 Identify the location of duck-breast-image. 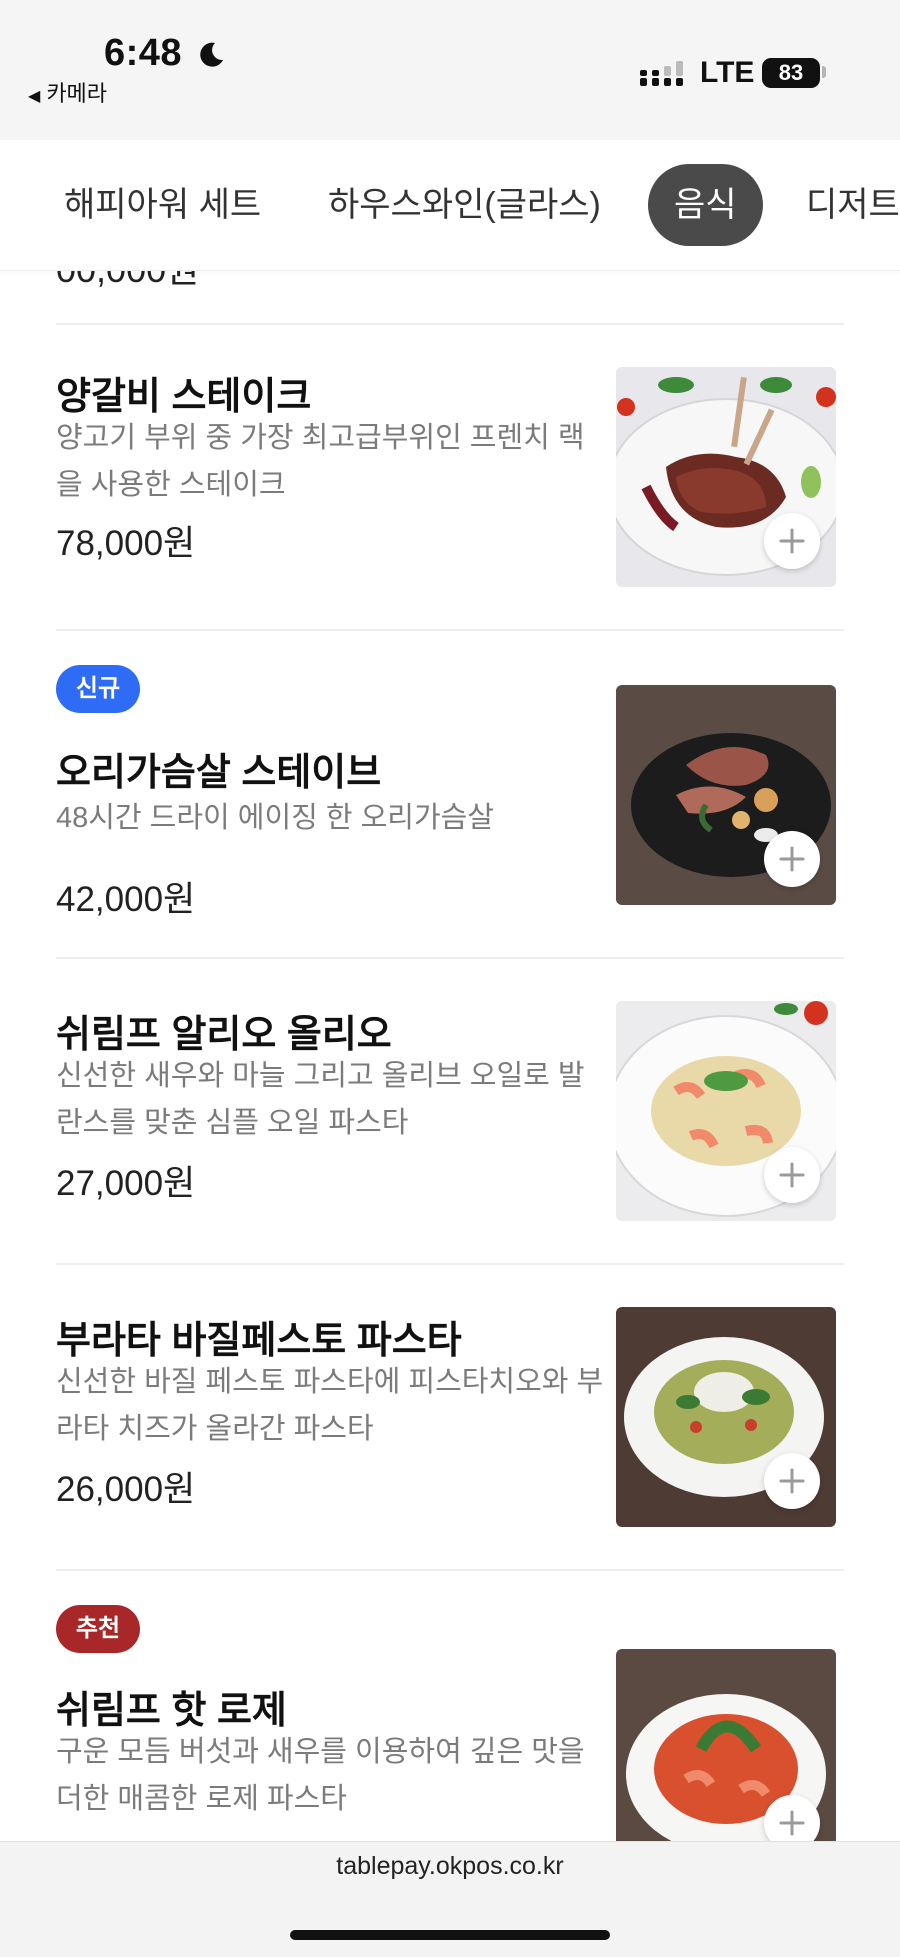
(726, 795).